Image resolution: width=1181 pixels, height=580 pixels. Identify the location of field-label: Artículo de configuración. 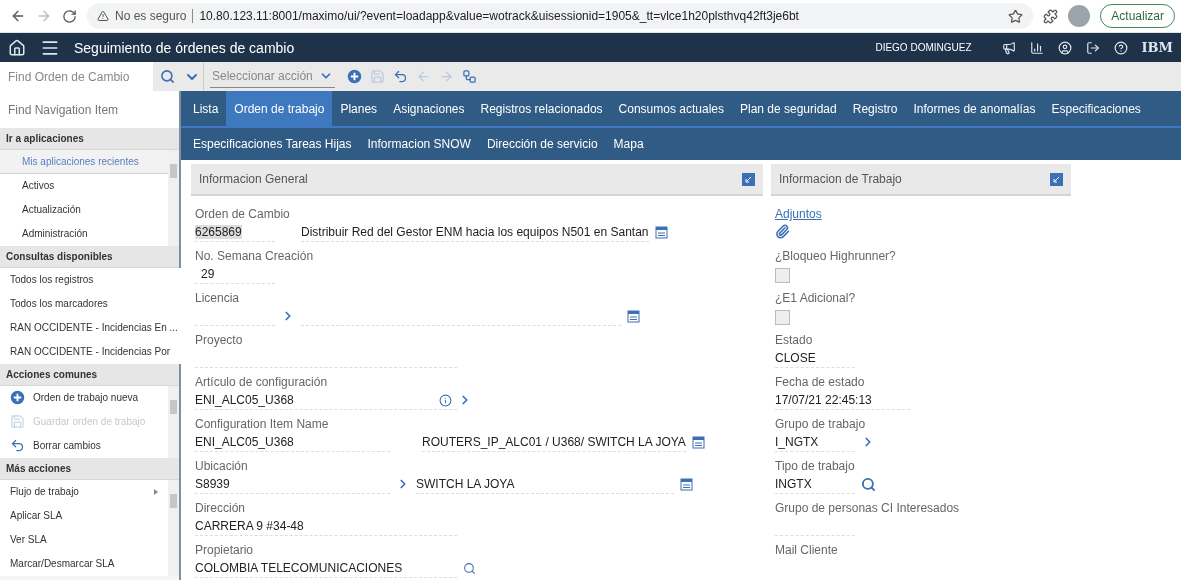
(262, 382).